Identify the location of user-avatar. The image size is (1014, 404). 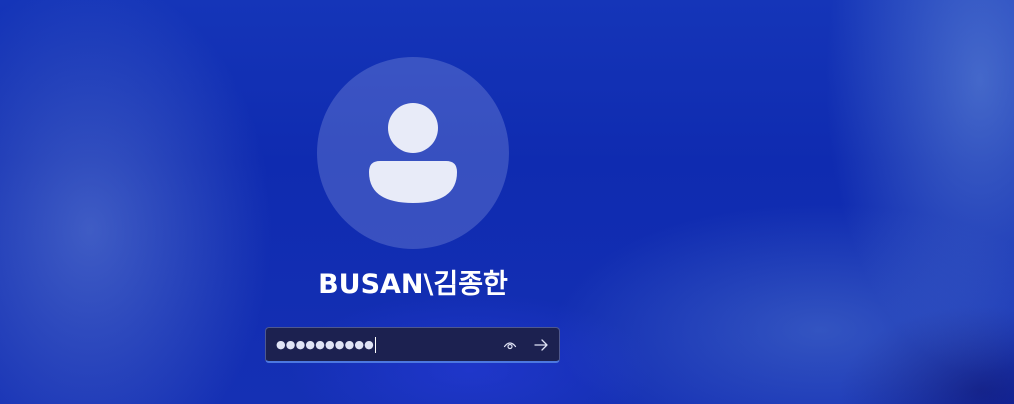
(413, 153).